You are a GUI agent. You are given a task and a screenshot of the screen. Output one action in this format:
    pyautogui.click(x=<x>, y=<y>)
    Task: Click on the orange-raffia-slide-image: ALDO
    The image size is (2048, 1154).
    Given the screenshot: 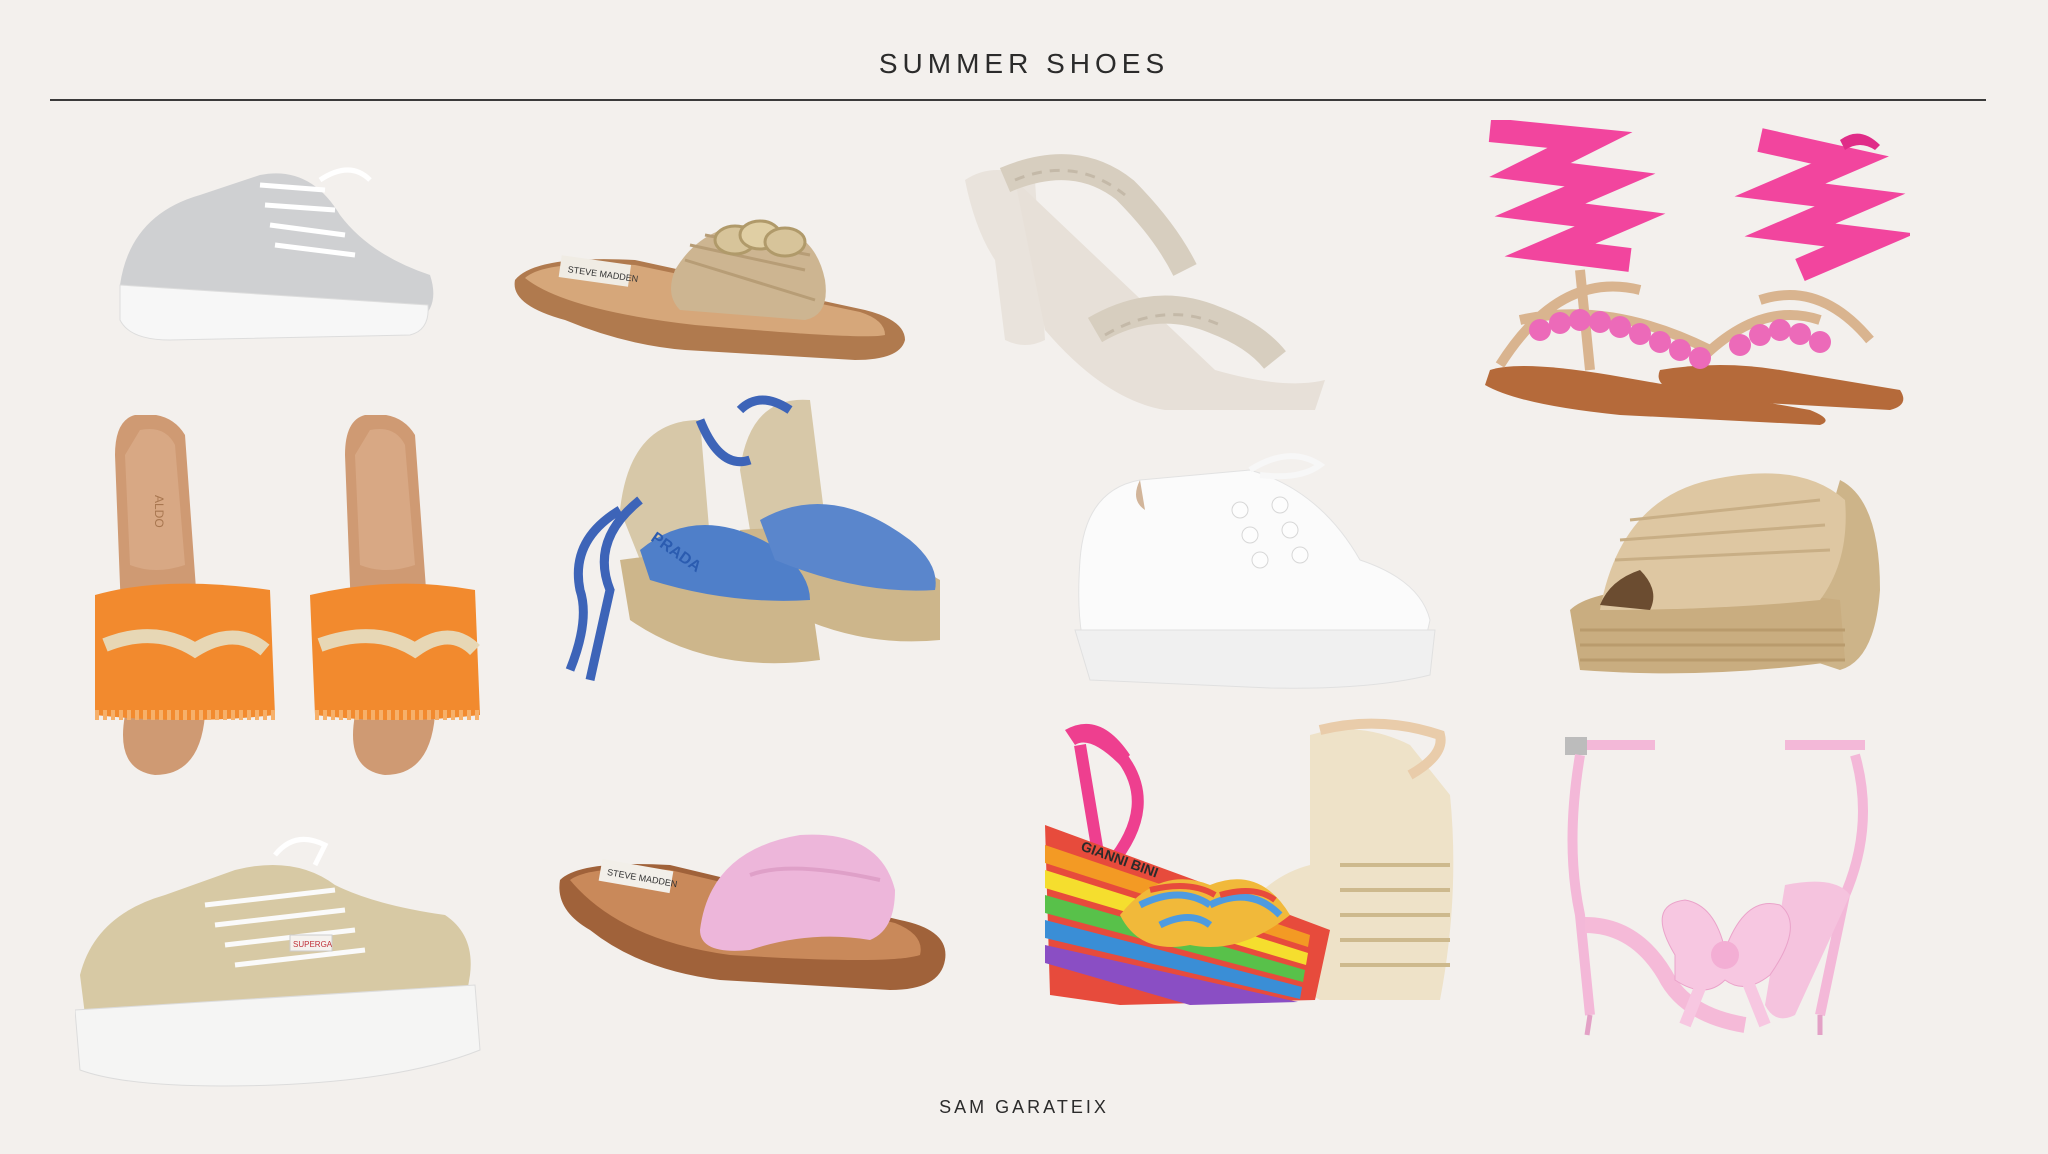 What is the action you would take?
    pyautogui.click(x=290, y=600)
    